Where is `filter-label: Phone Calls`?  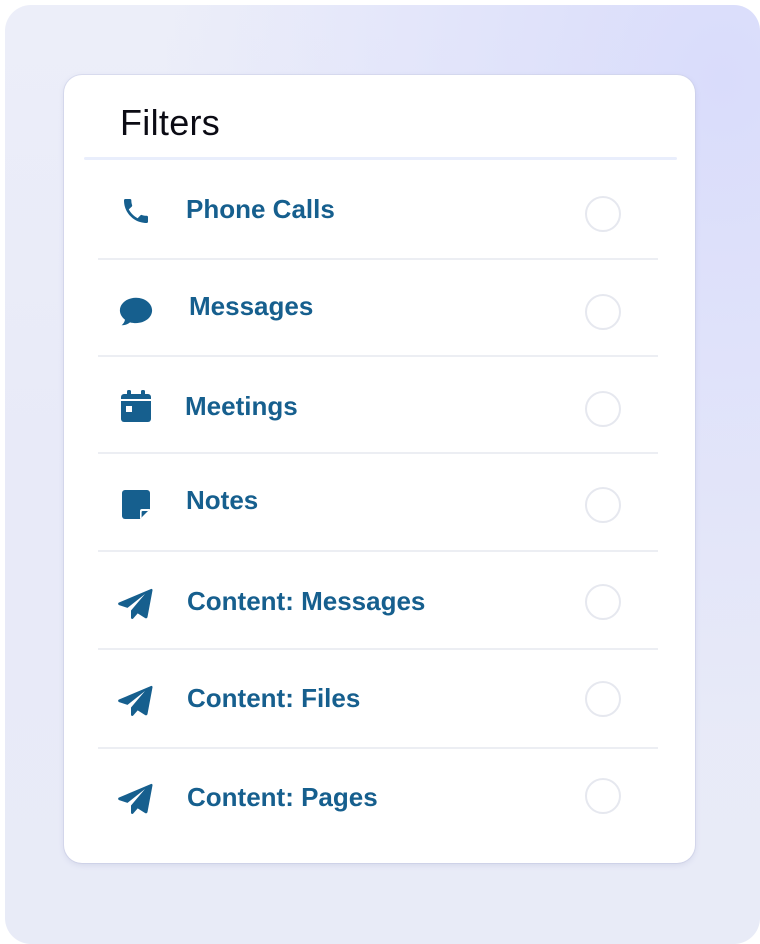
filter-label: Phone Calls is located at coordinates (260, 209).